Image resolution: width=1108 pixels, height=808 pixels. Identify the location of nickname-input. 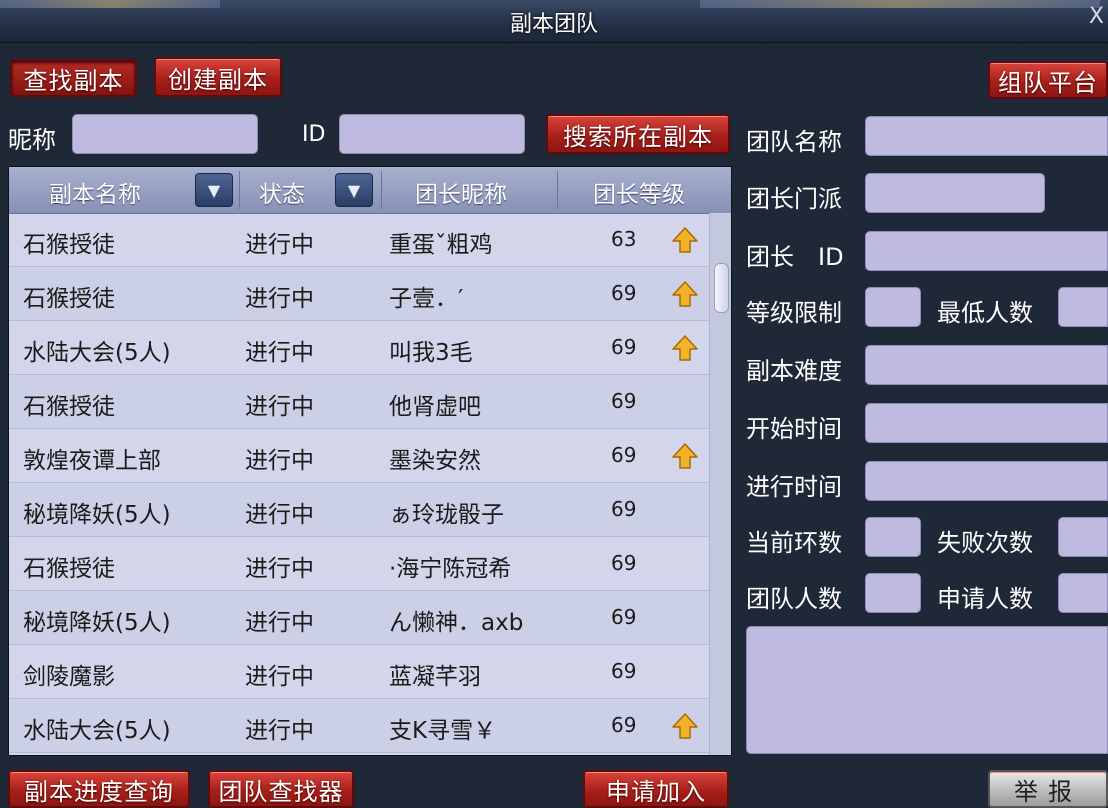
(165, 134).